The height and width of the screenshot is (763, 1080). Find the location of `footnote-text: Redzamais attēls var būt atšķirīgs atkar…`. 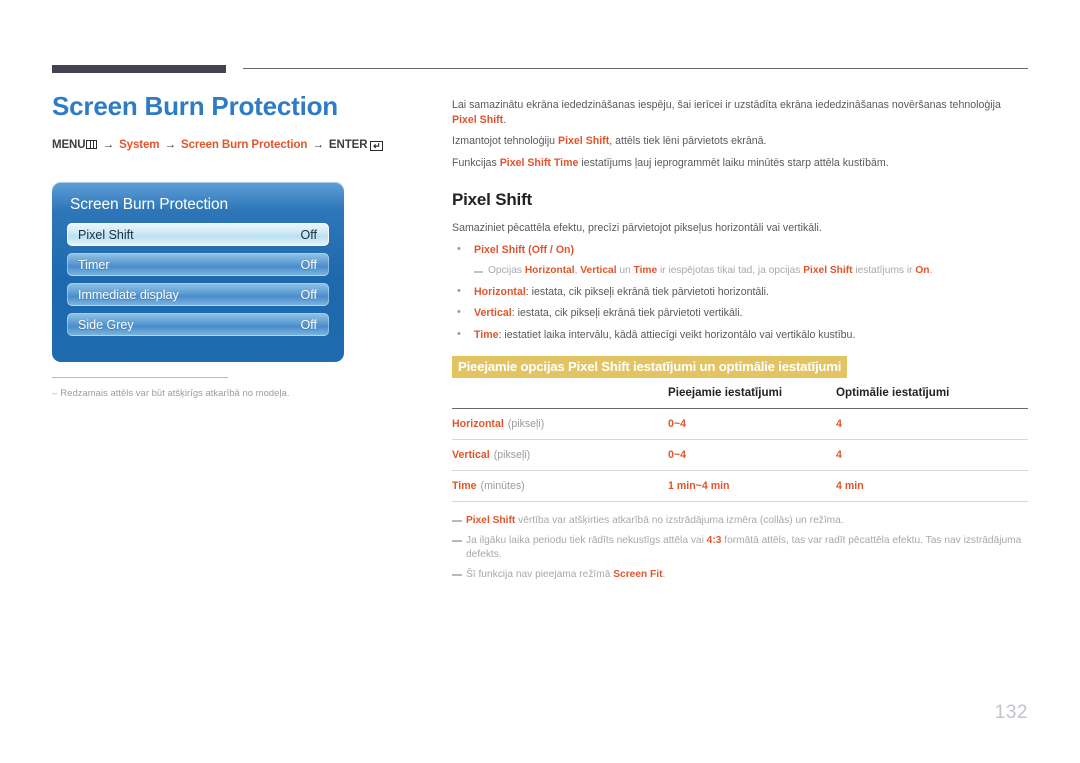

footnote-text: Redzamais attēls var būt atšķirīgs atkar… is located at coordinates (175, 393).